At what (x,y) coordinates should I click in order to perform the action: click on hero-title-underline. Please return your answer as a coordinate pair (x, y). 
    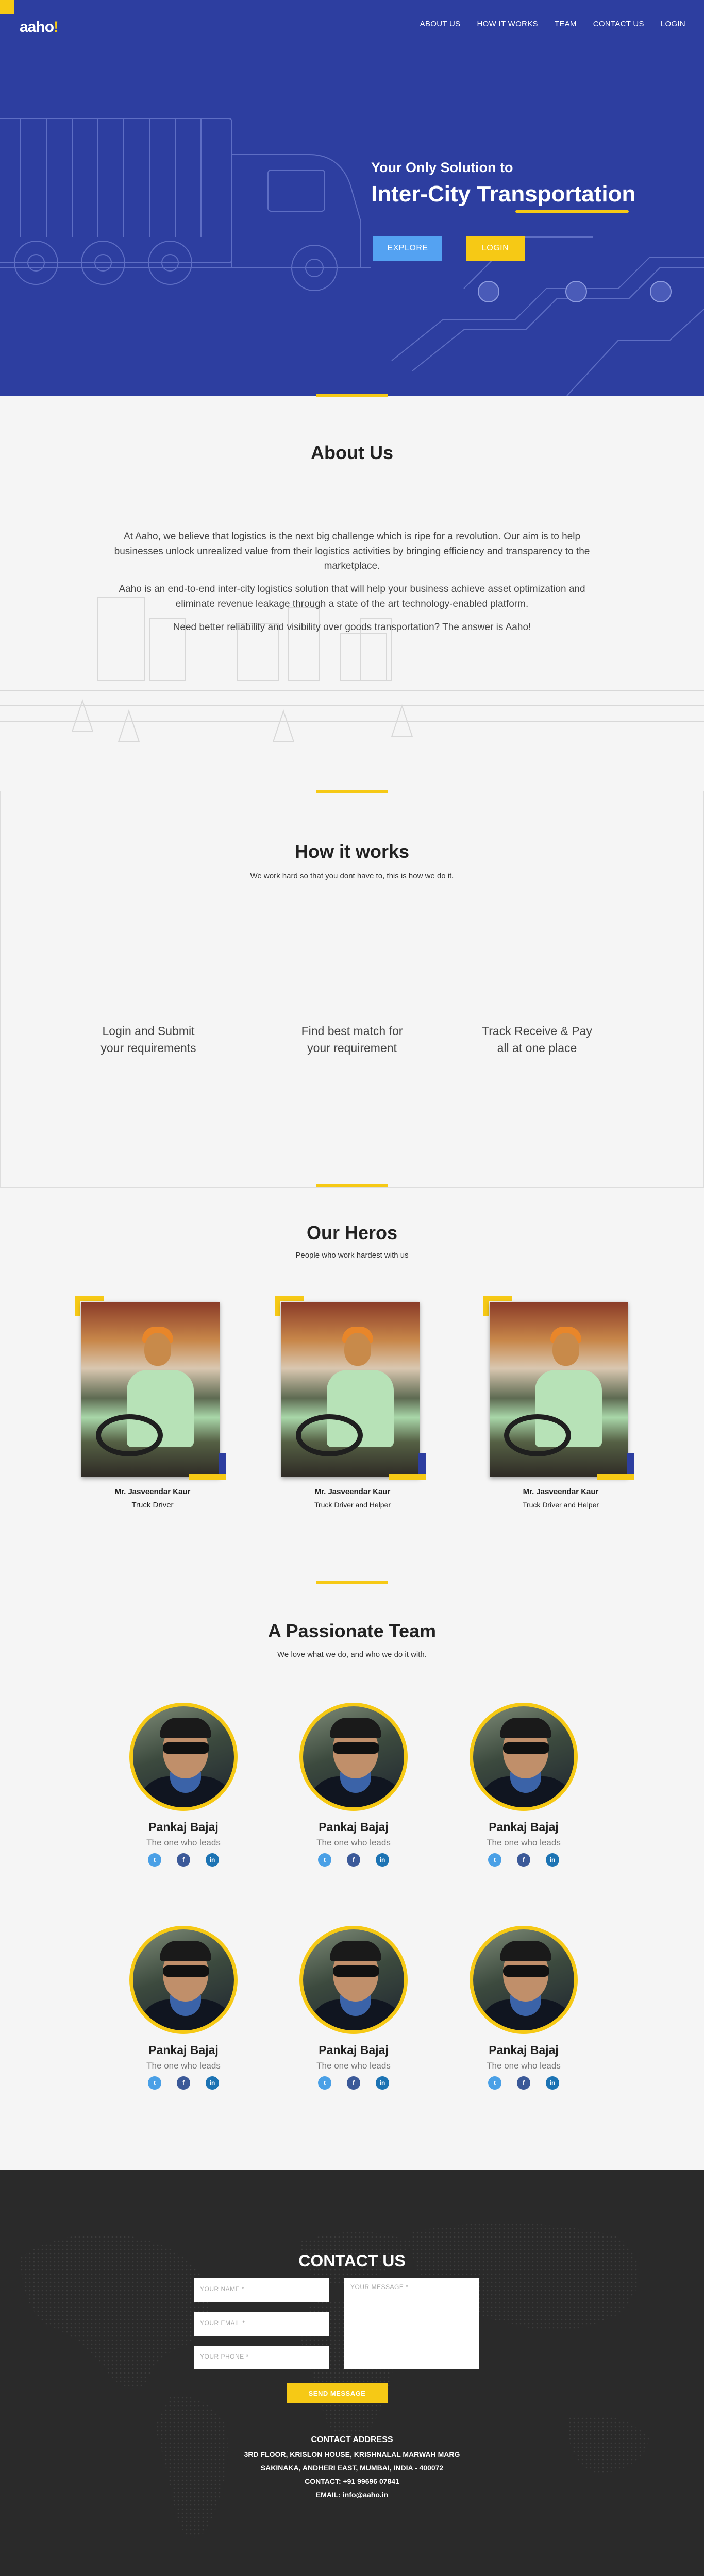
    Looking at the image, I should click on (572, 212).